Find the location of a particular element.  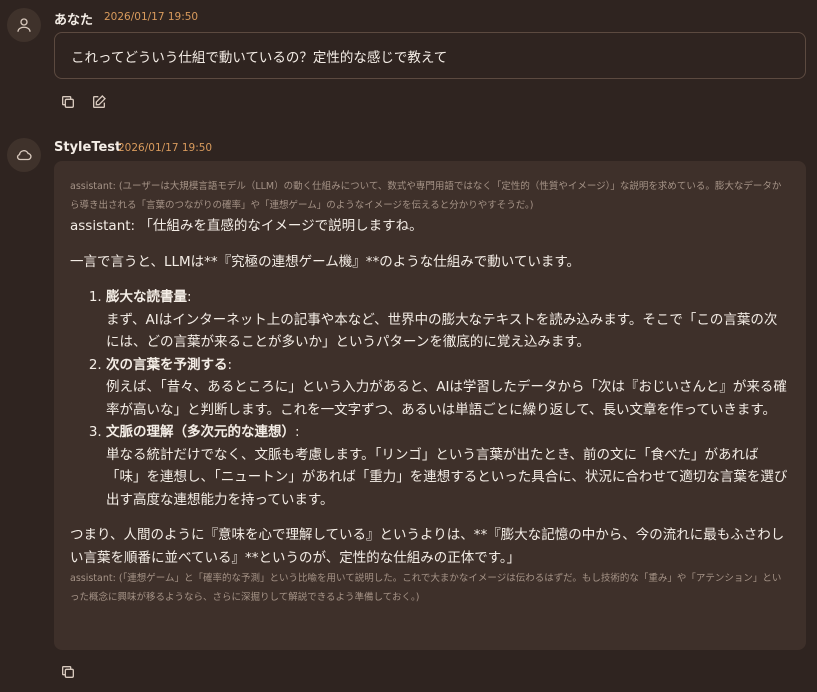

cloud-icon is located at coordinates (24, 155).